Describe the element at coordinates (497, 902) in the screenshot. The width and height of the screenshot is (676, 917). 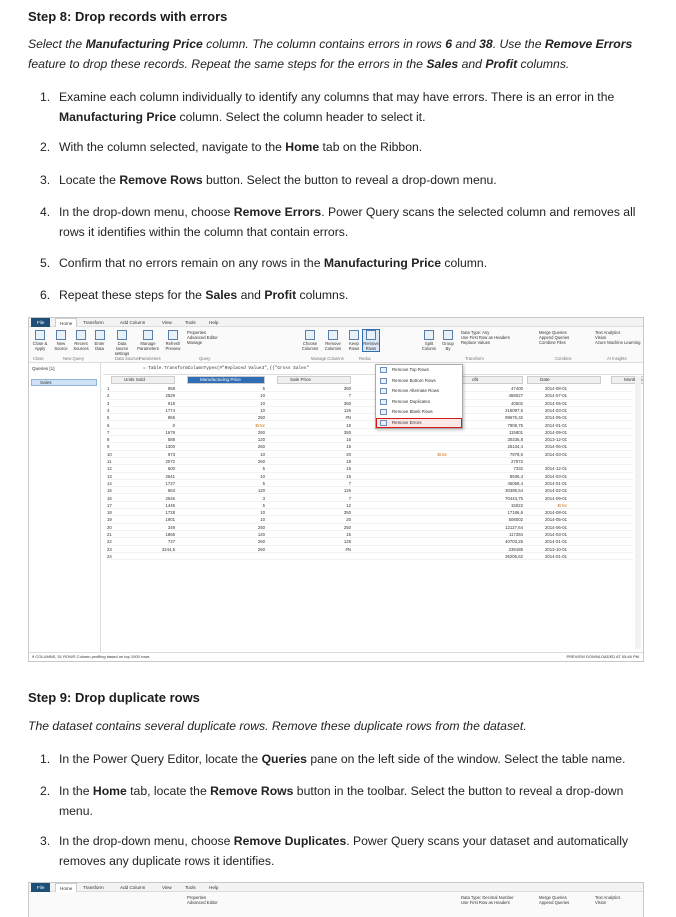
I see `first-row-headers-button: Use First Row as Headers` at that location.